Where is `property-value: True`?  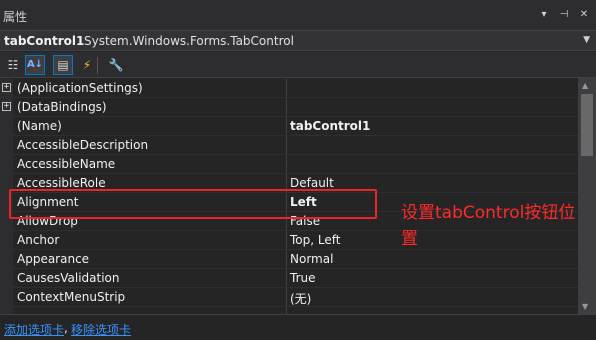
property-value: True is located at coordinates (303, 278).